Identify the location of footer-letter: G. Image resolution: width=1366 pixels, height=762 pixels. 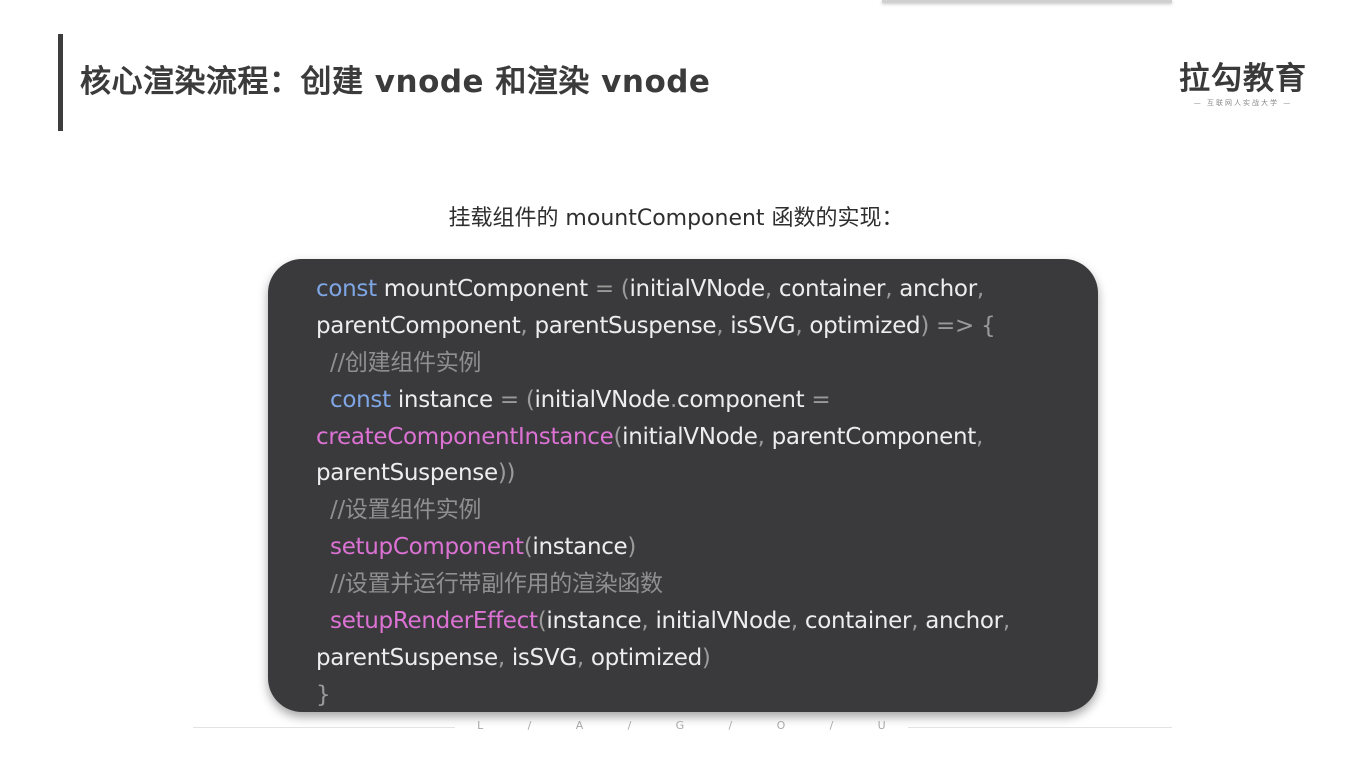
(680, 725).